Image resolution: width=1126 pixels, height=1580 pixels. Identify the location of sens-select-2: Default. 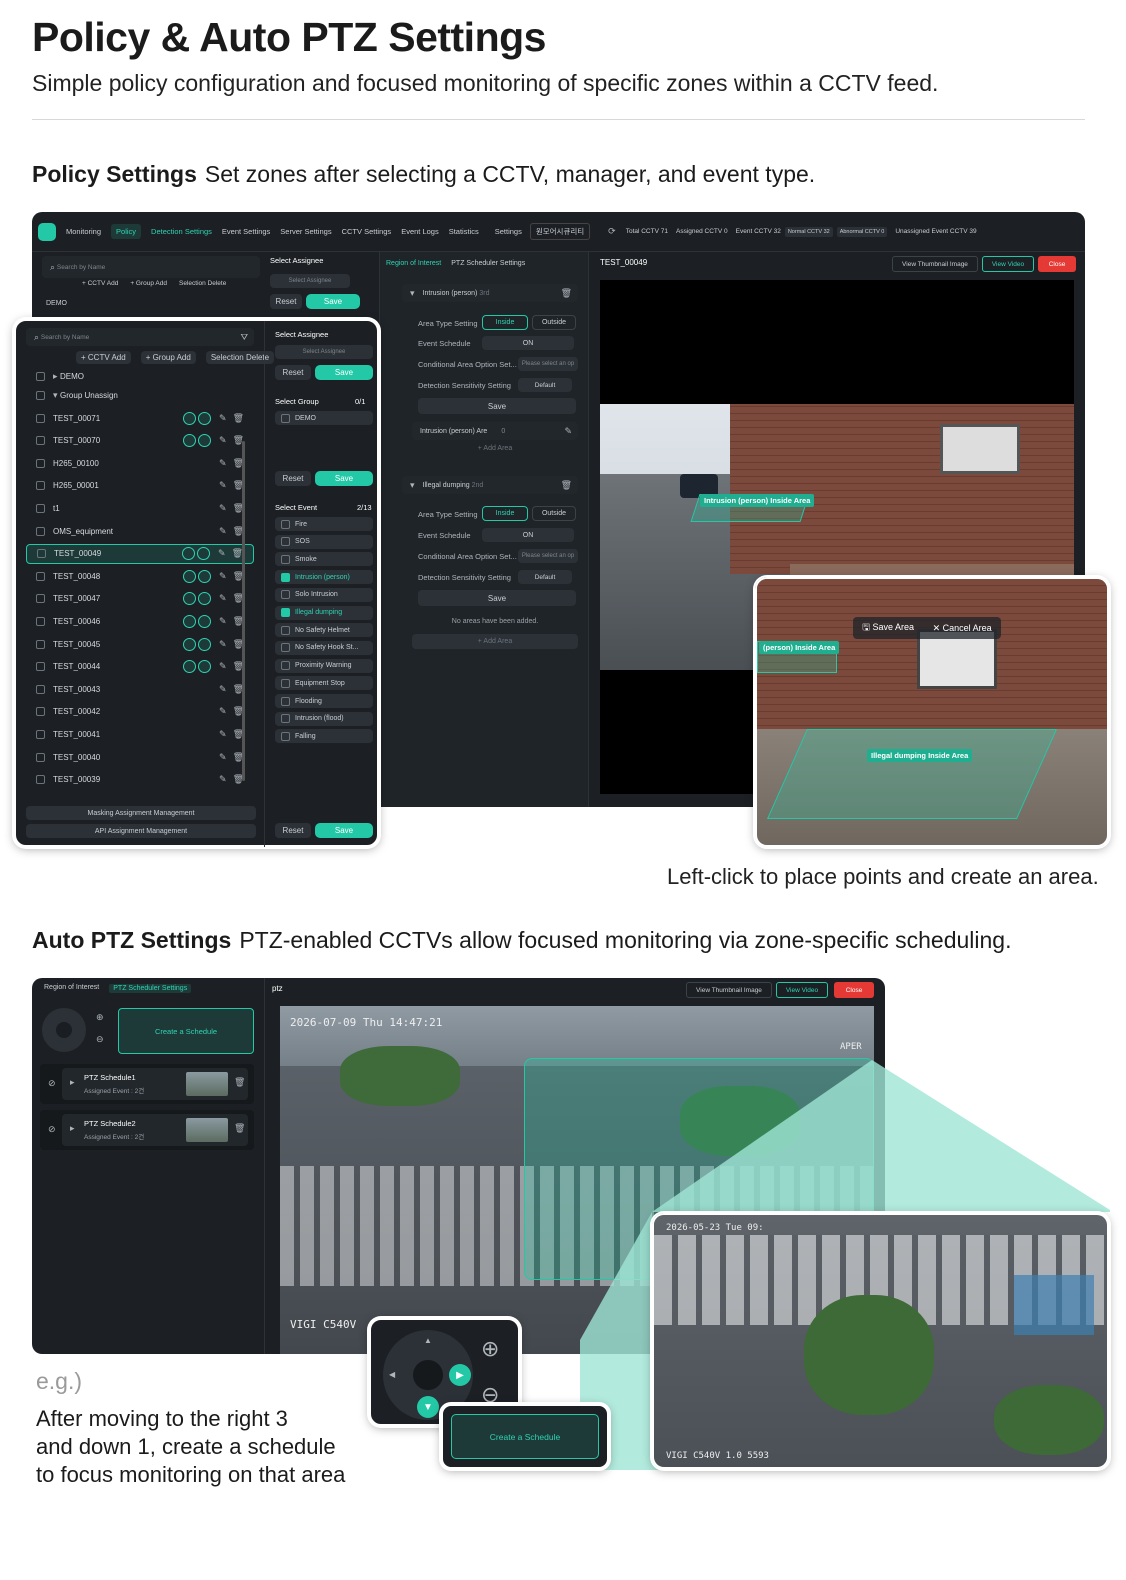
(545, 577).